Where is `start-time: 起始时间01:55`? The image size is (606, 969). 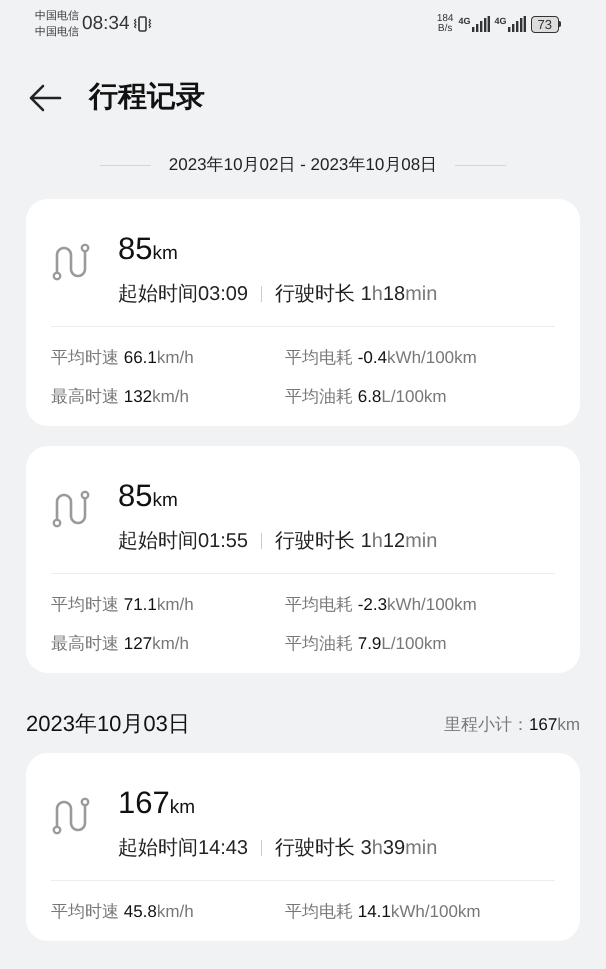
start-time: 起始时间01:55 is located at coordinates (183, 541).